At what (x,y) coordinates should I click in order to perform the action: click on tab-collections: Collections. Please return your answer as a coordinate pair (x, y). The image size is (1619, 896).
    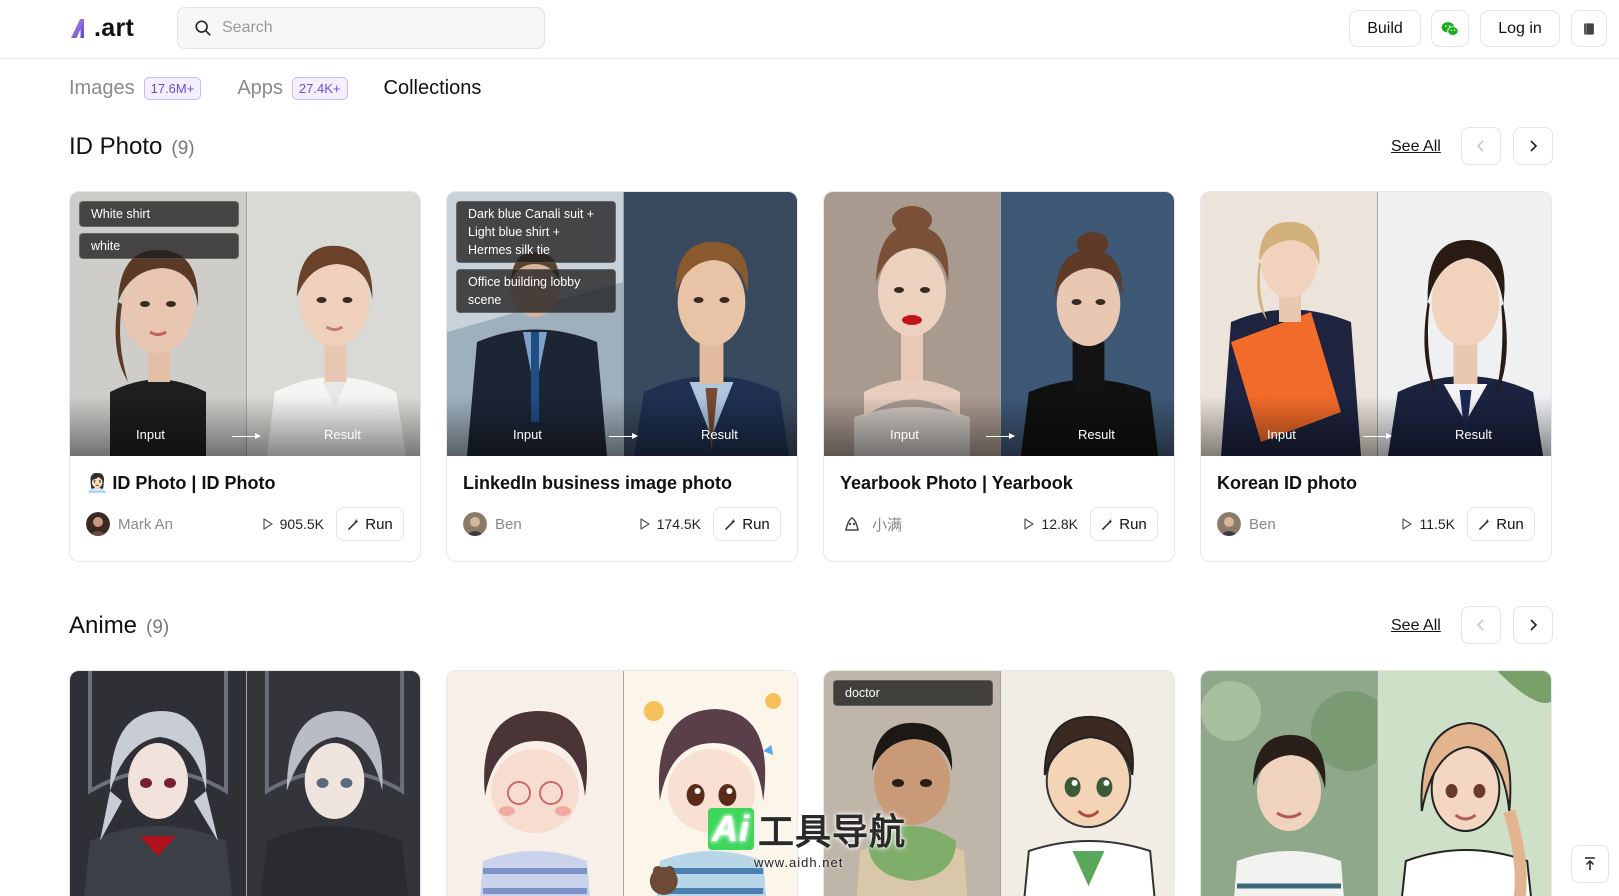
    Looking at the image, I should click on (433, 88).